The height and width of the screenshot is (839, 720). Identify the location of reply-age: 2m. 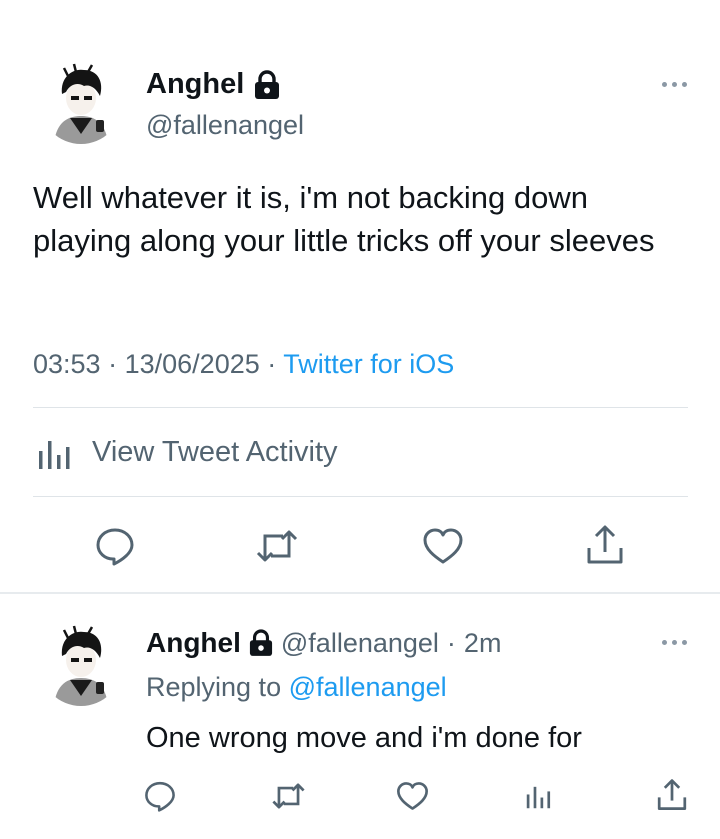
(482, 642).